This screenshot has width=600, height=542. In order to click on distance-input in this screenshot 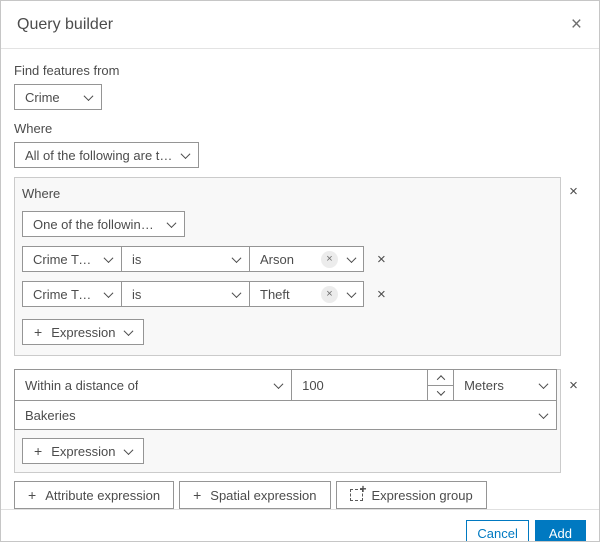, I will do `click(360, 385)`.